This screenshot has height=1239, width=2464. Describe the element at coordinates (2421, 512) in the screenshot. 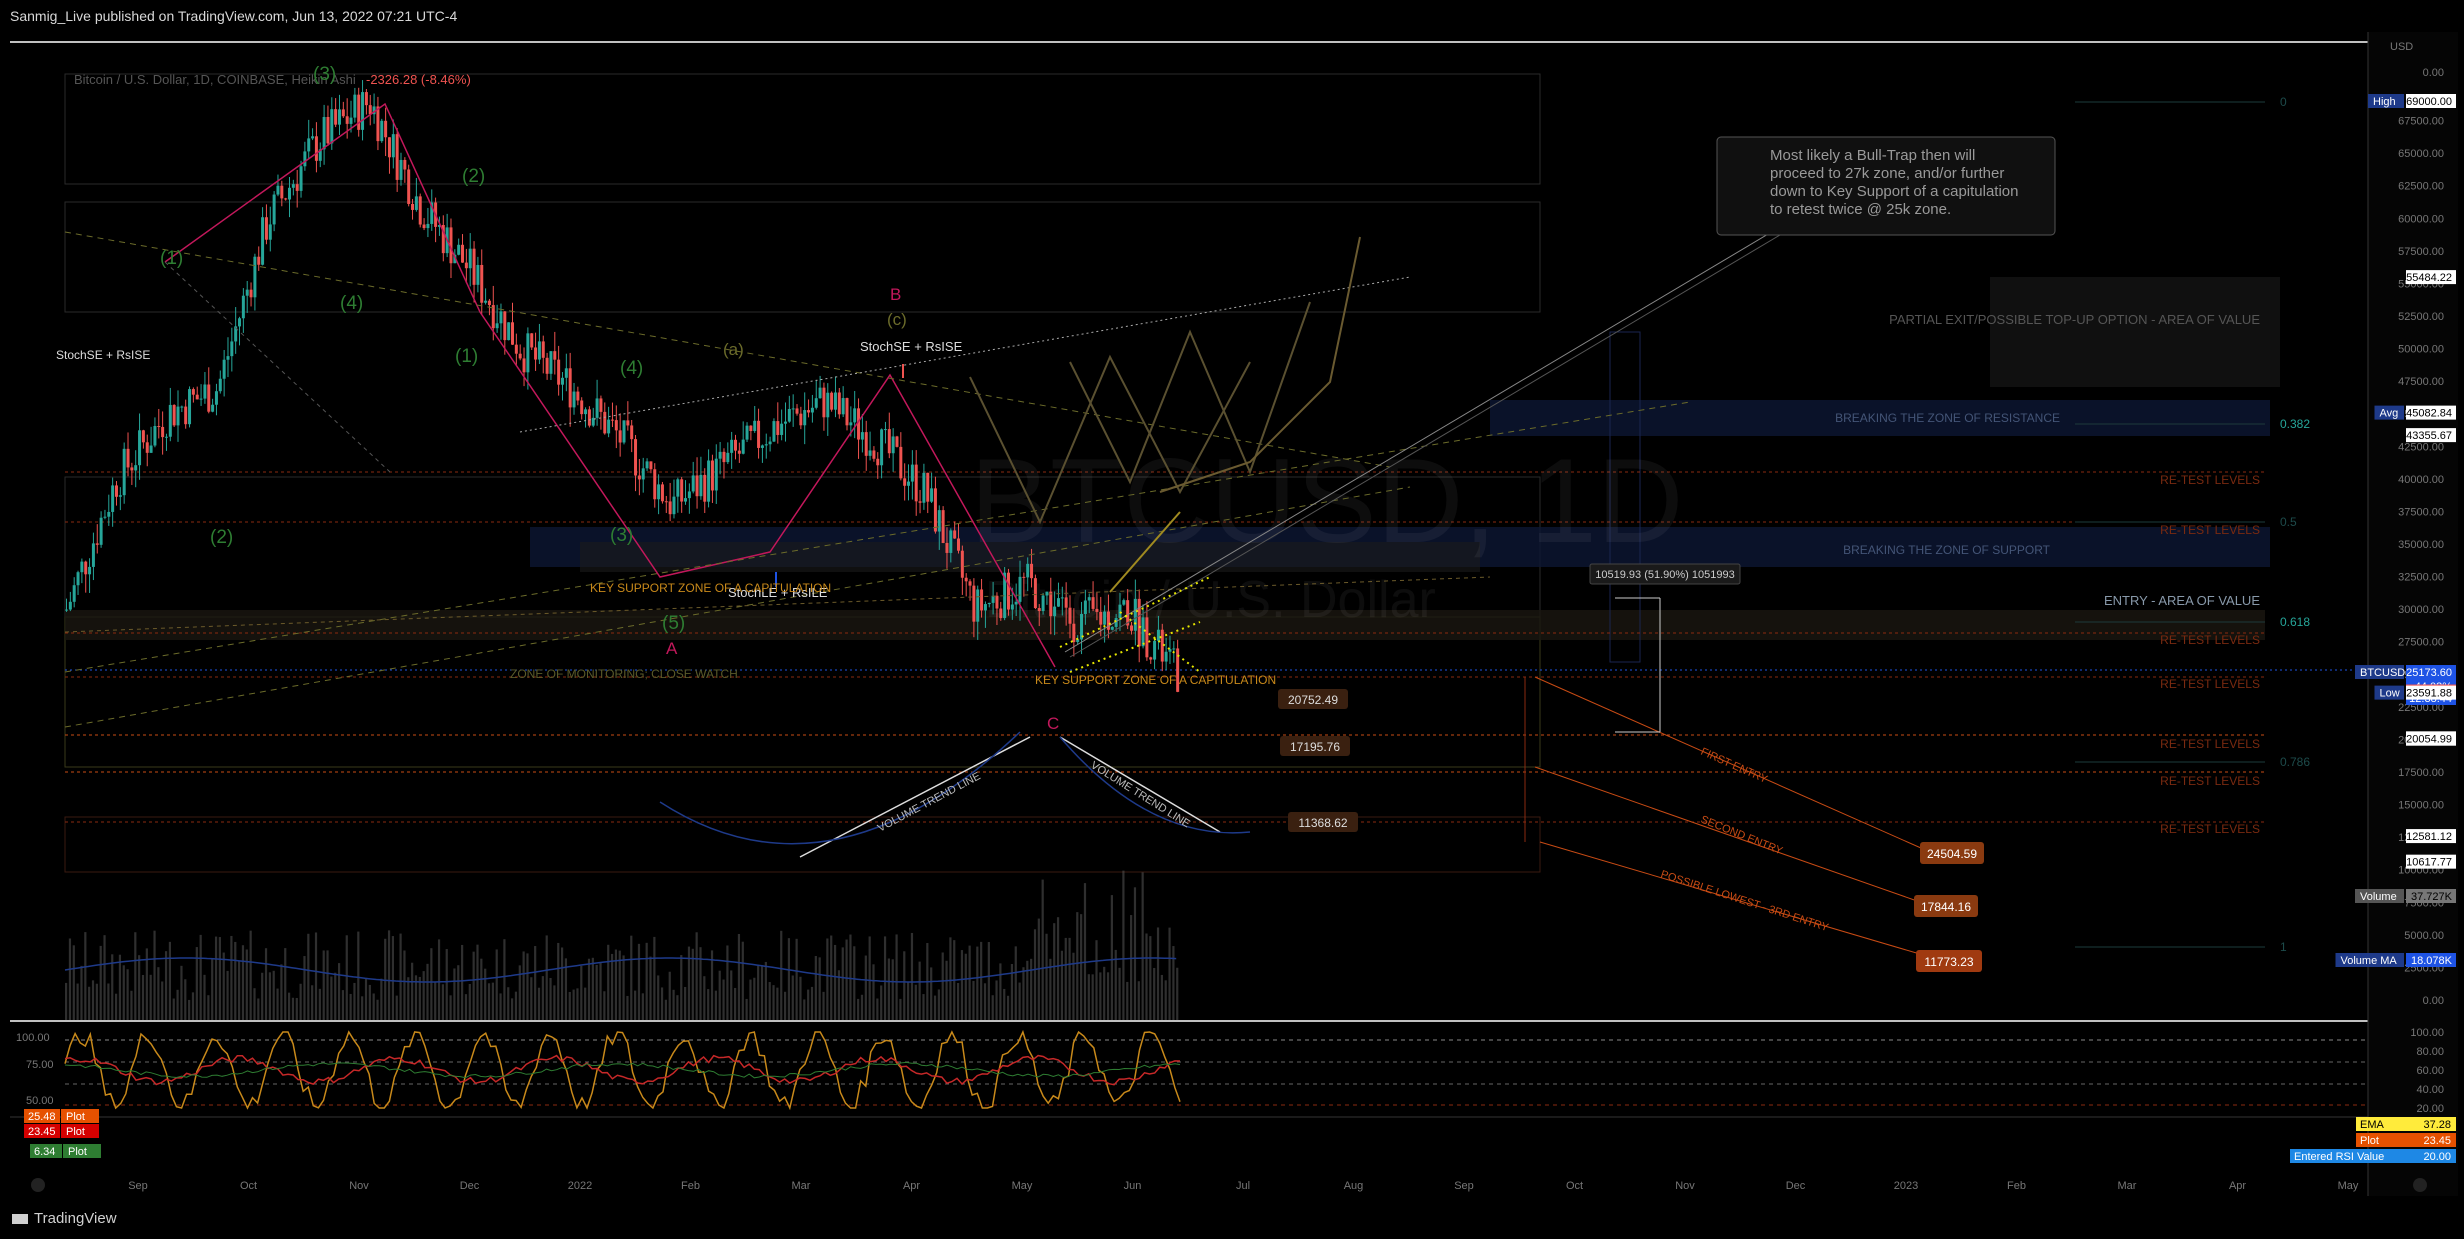

I see `y-tick: 37500.00` at that location.